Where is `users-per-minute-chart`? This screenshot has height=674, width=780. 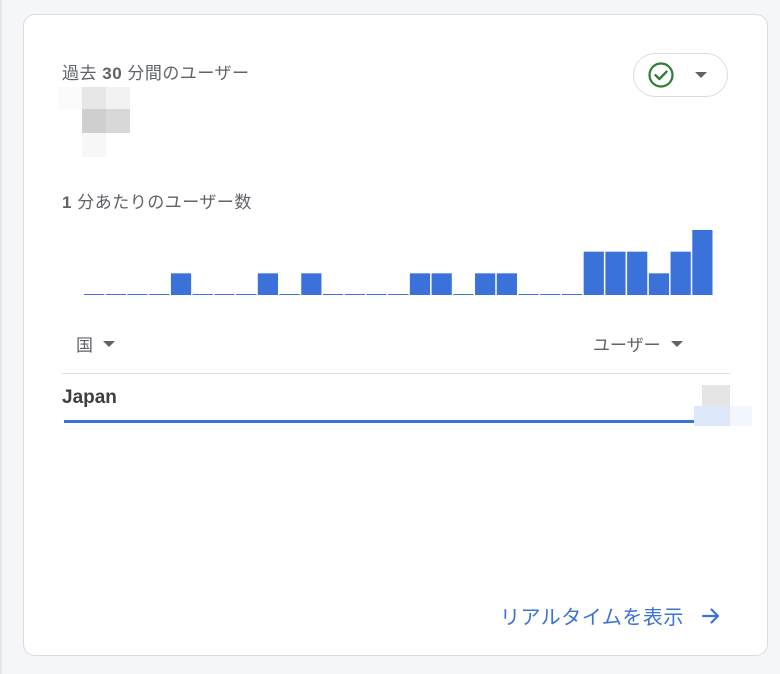
users-per-minute-chart is located at coordinates (398, 262).